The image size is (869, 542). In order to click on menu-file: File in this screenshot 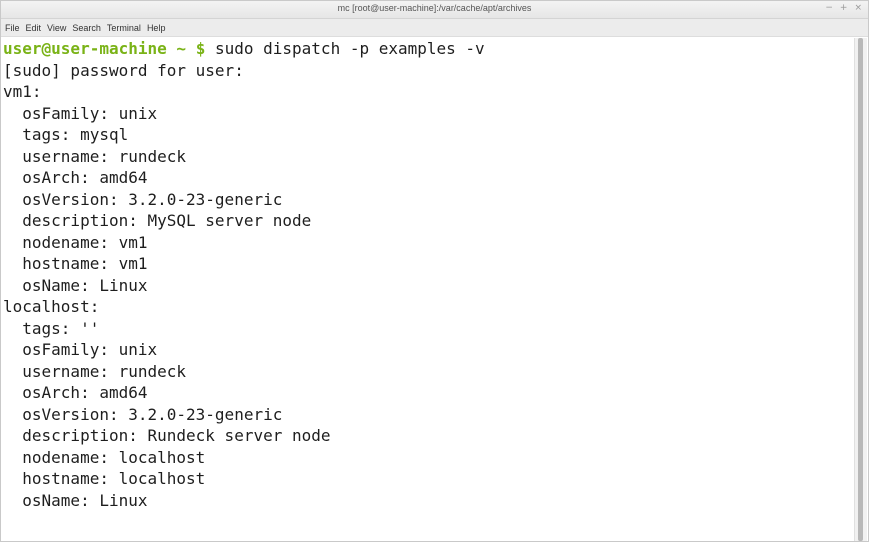, I will do `click(12, 28)`.